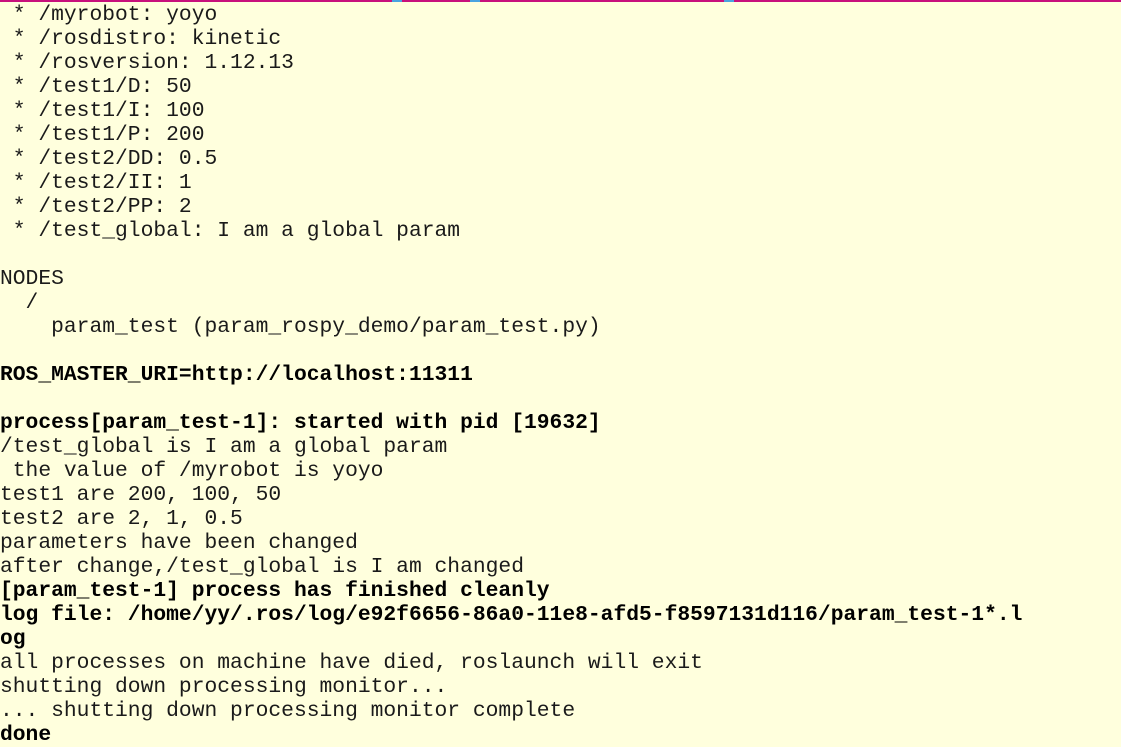 This screenshot has width=1121, height=747. I want to click on terminal-line: /test_global is I am a global param, so click(224, 447).